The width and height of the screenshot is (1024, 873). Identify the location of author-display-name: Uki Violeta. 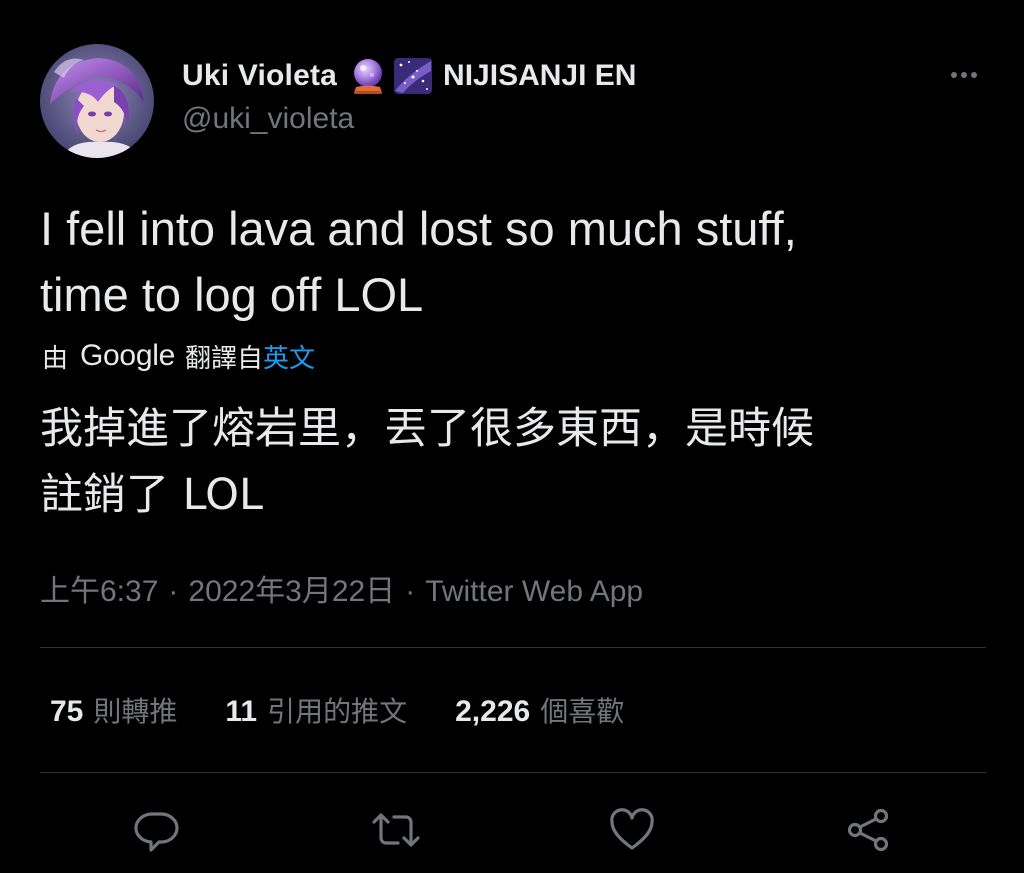
(259, 76).